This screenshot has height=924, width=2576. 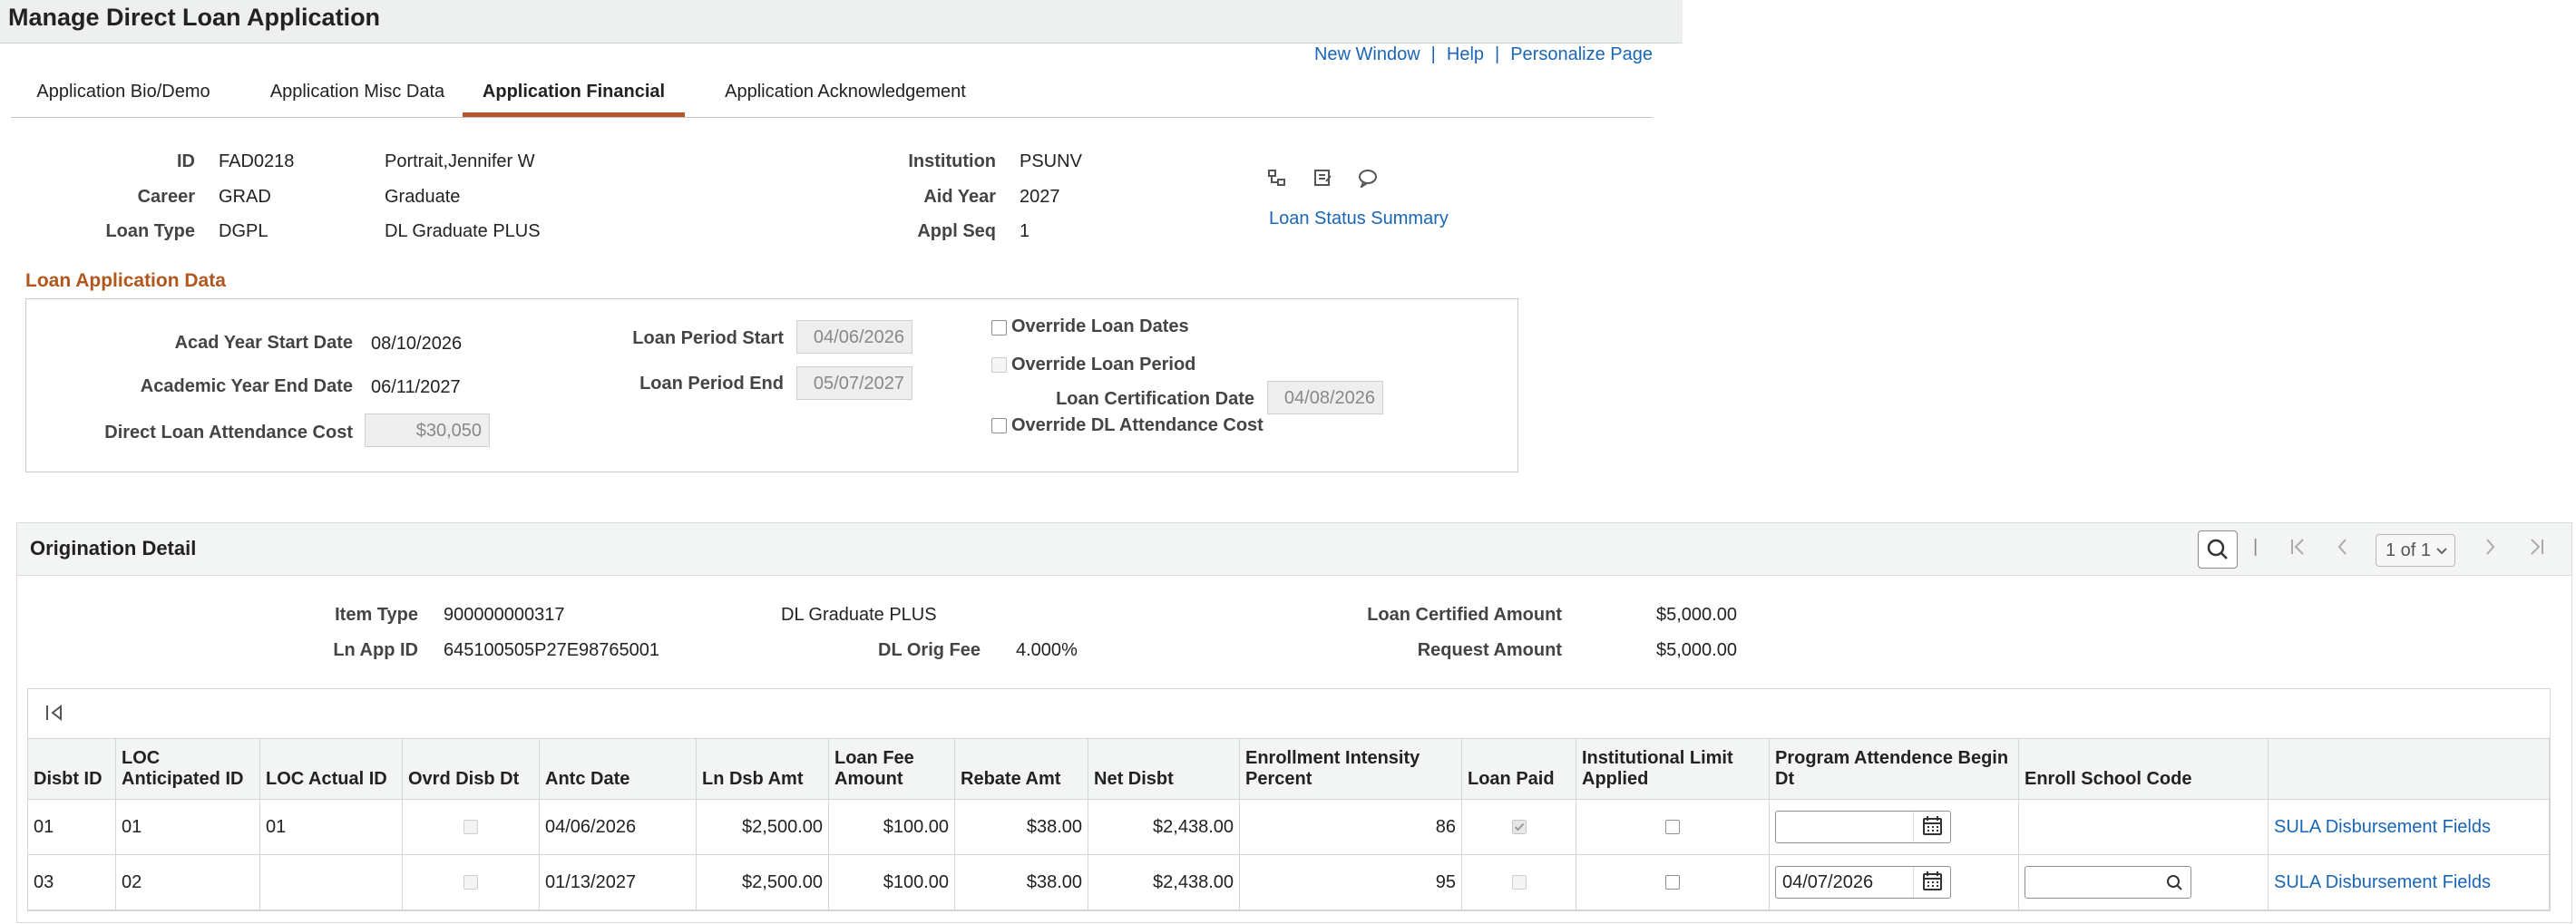 What do you see at coordinates (194, 17) in the screenshot?
I see `page-title: Manage Direct Loan Application` at bounding box center [194, 17].